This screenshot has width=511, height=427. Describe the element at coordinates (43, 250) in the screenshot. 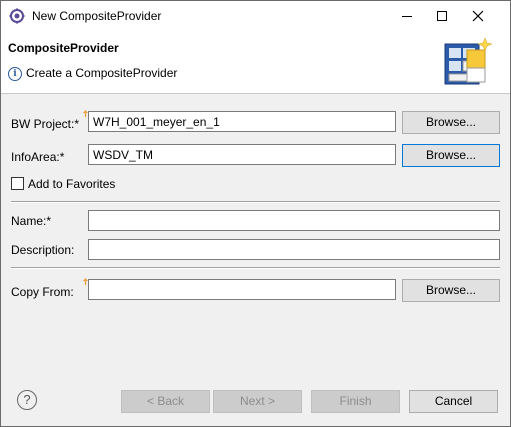

I see `description-label: Description:` at that location.